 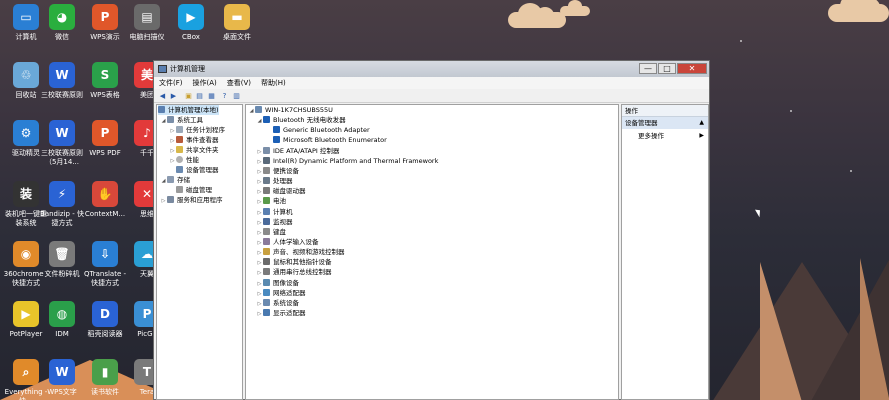 I want to click on title-bar: 计算机管理 — □ ✕, so click(x=431, y=69).